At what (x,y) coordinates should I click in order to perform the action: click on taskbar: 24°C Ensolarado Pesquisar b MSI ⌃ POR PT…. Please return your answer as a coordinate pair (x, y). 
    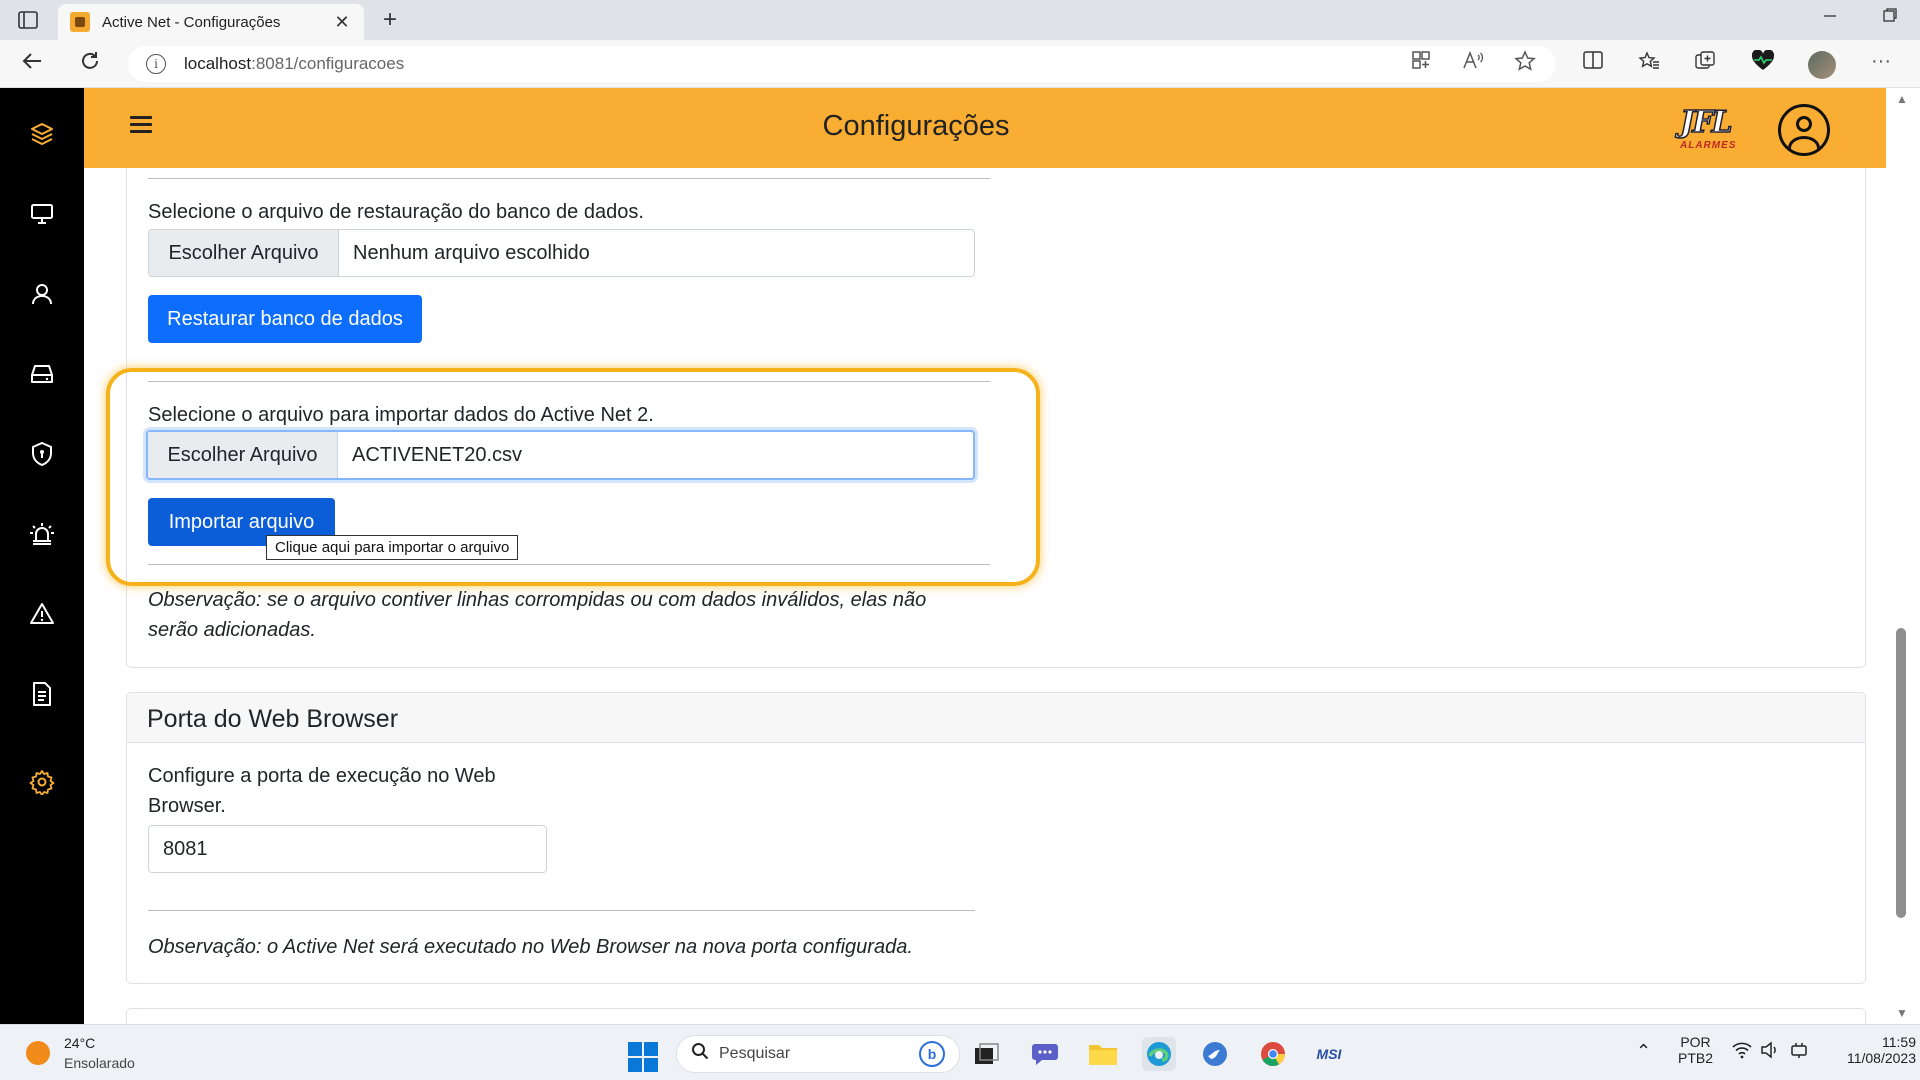
    Looking at the image, I should click on (960, 1052).